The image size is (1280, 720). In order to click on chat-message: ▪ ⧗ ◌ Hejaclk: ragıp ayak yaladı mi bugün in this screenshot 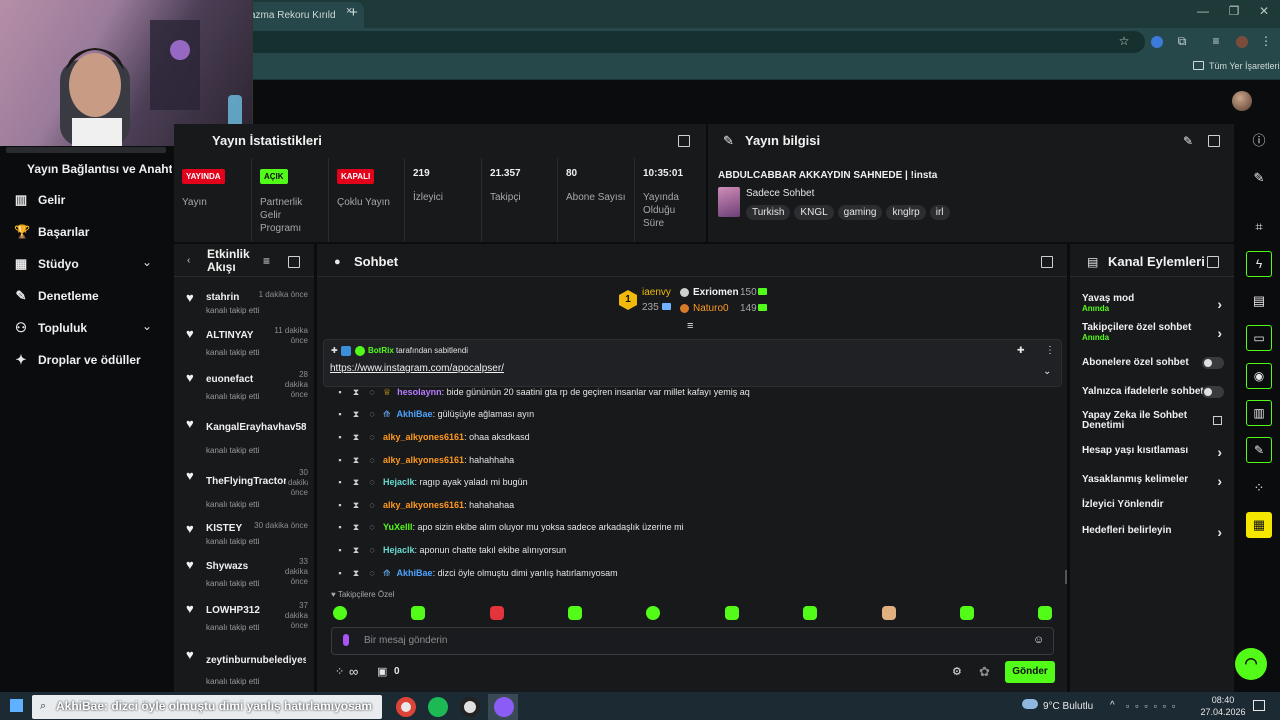, I will do `click(431, 482)`.